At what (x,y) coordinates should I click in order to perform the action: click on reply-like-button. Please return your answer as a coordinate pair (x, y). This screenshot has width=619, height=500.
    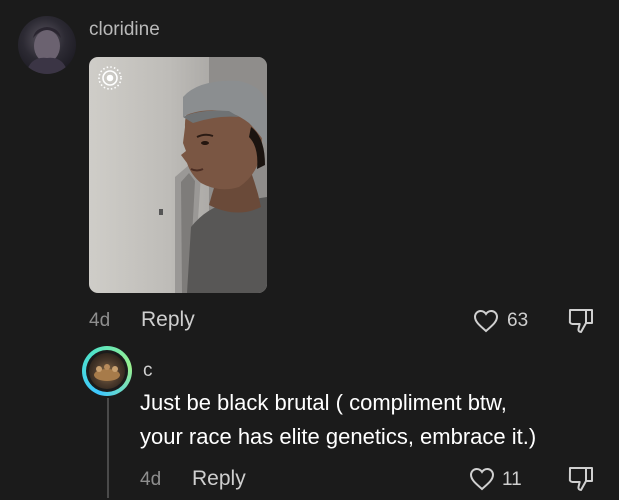
    Looking at the image, I should click on (482, 479).